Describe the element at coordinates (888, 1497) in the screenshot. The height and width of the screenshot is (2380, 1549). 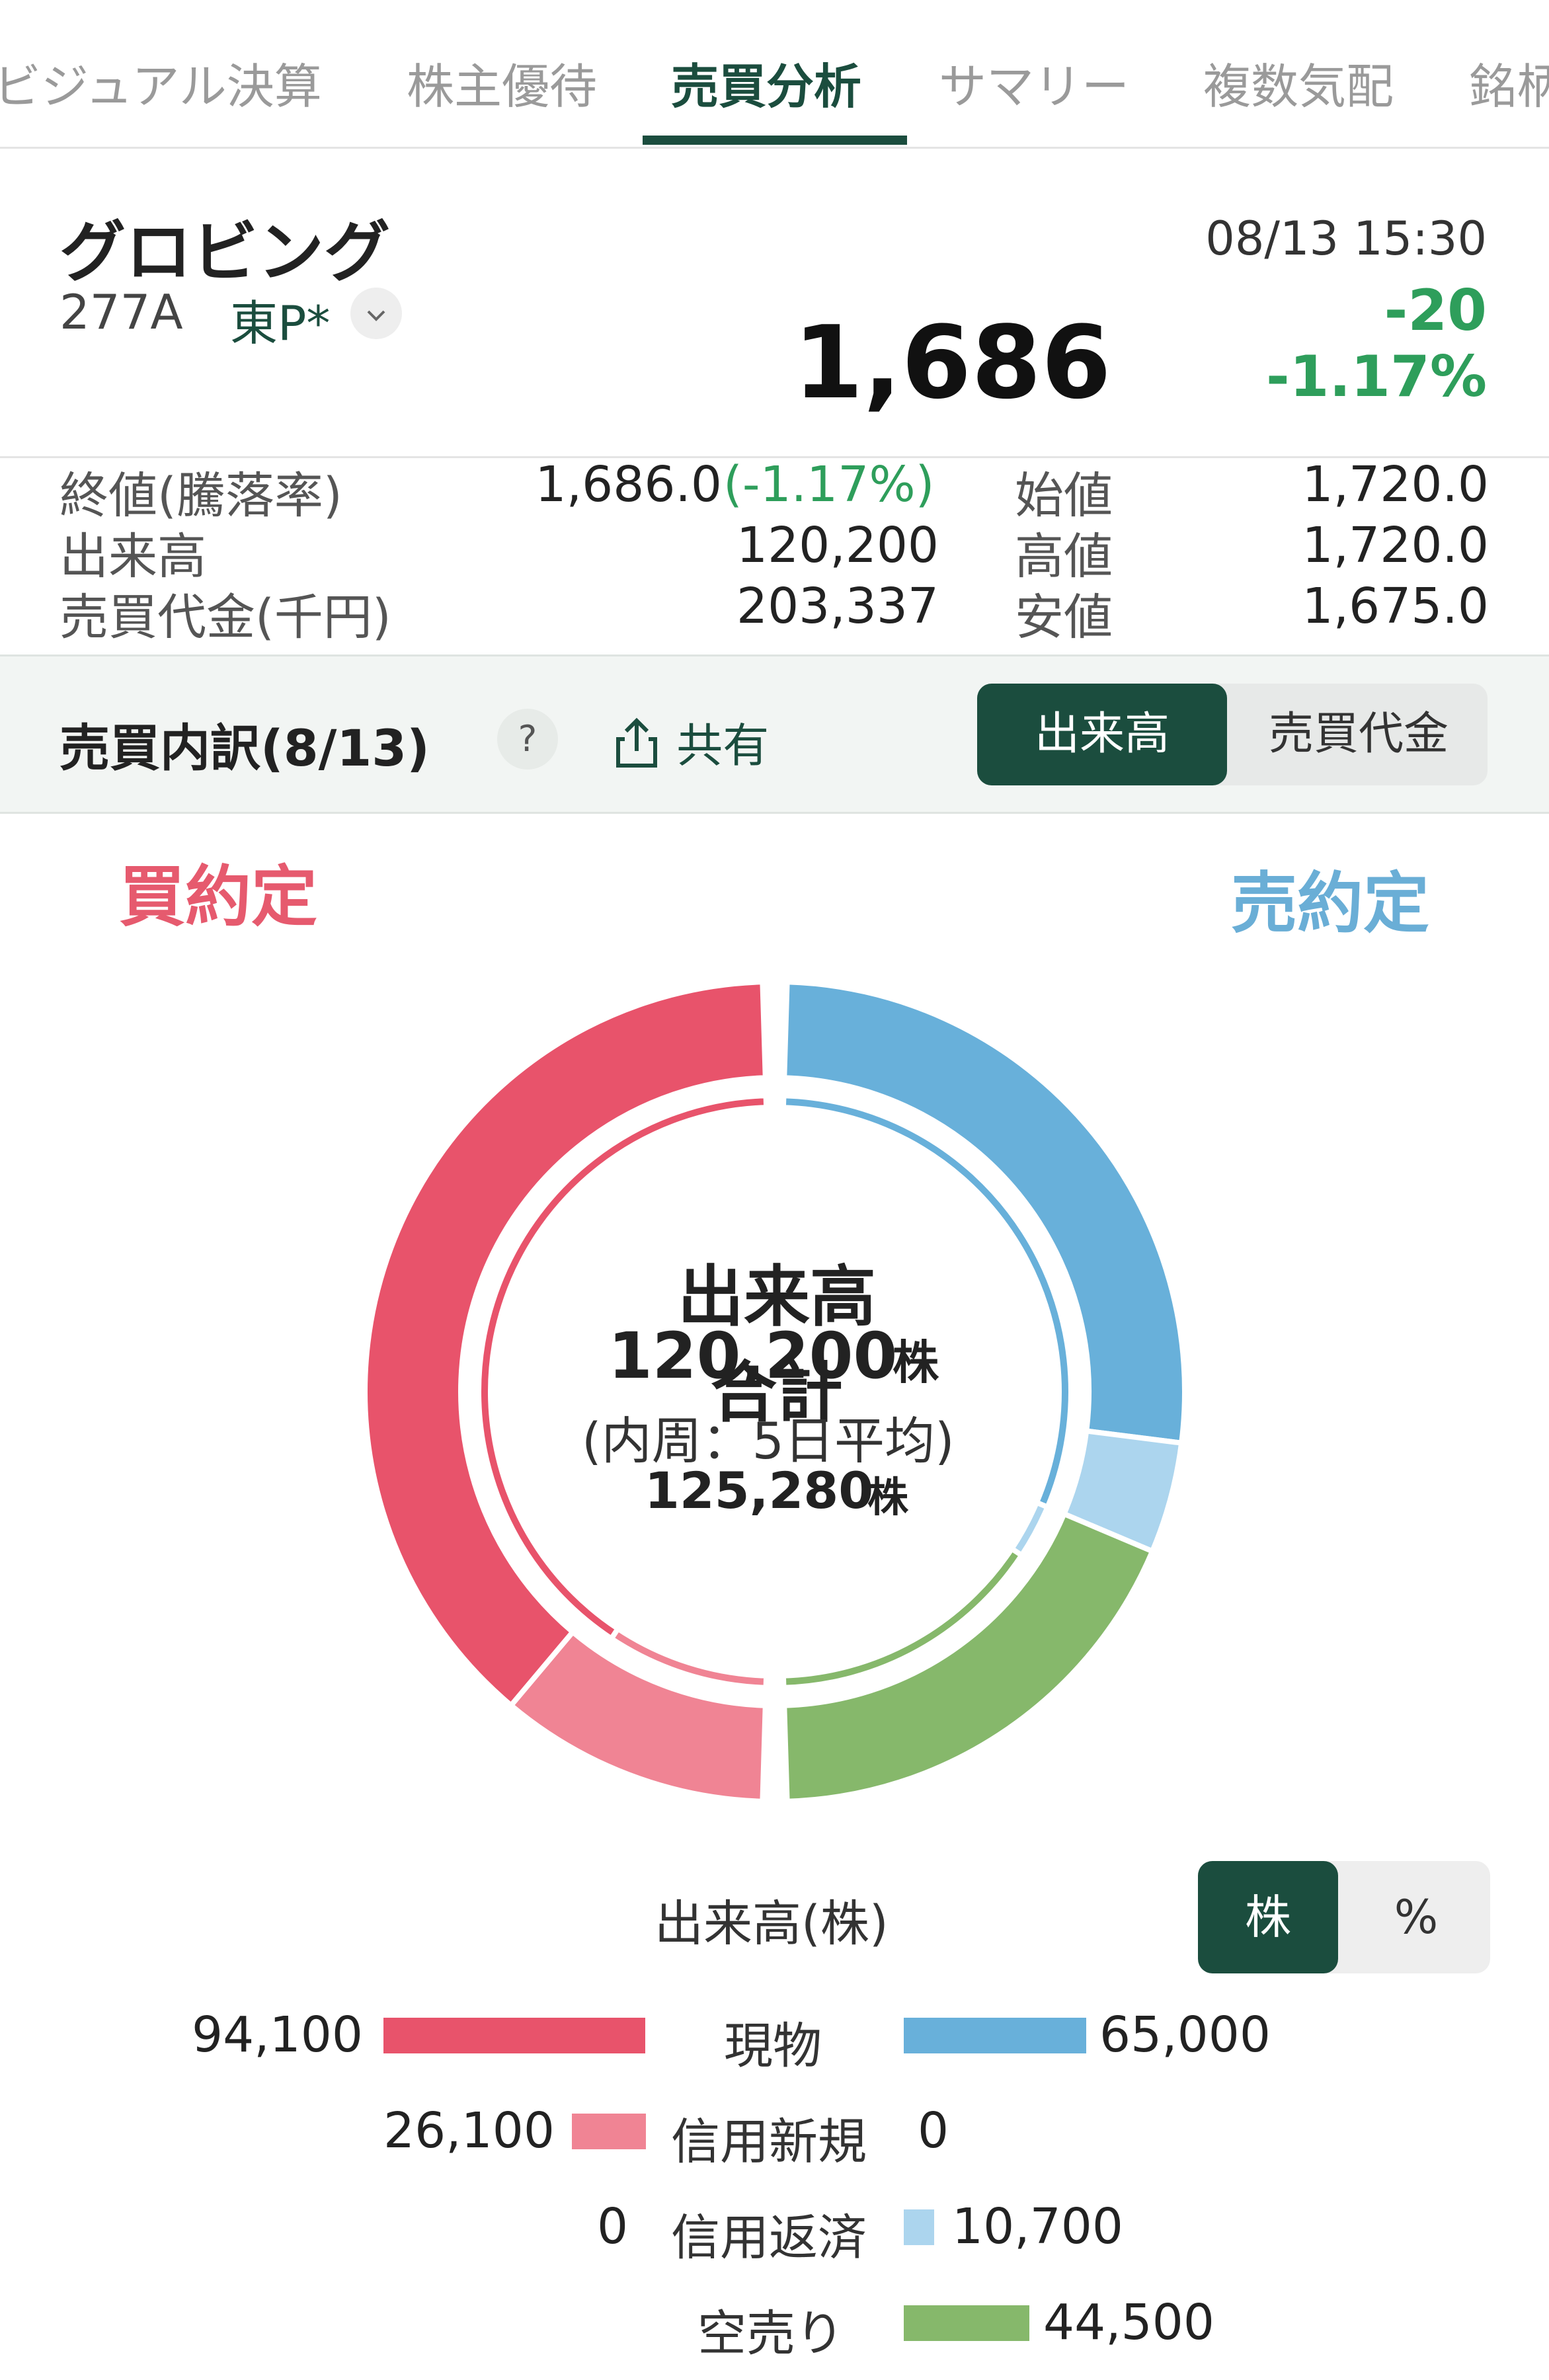
I see `donut-avg-unit: 株` at that location.